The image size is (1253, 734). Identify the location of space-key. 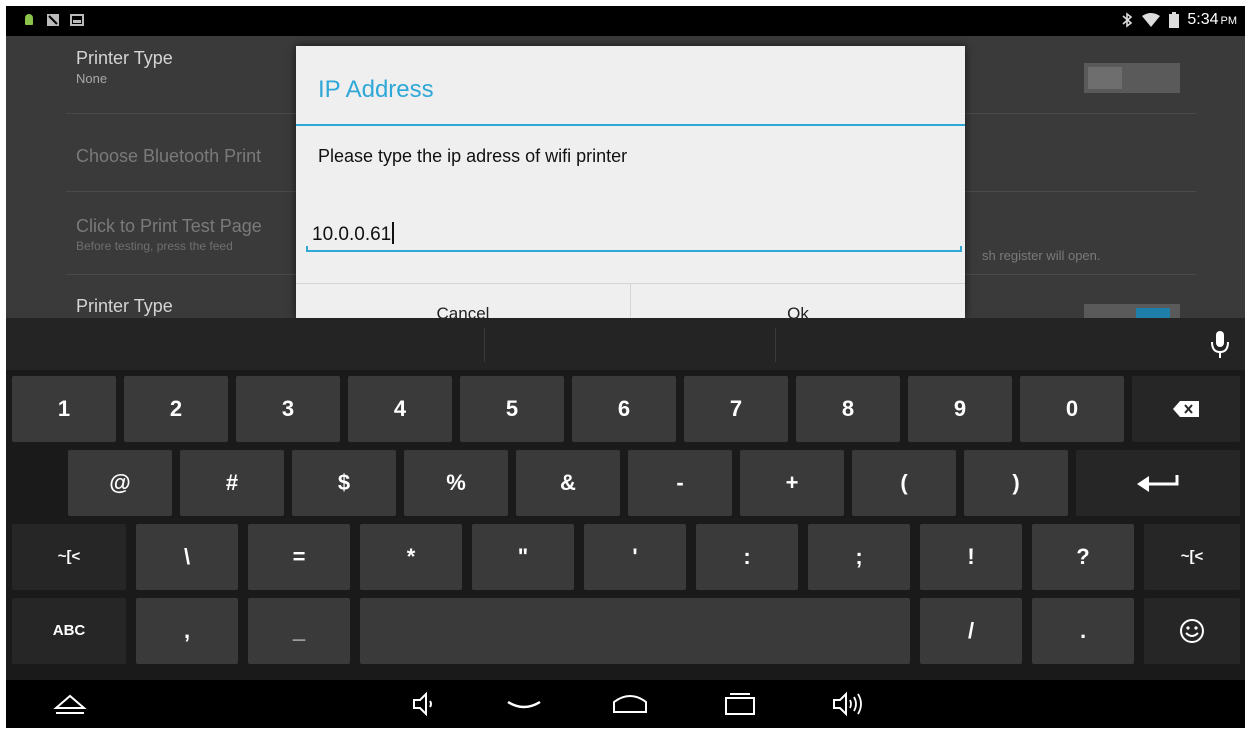
(635, 631).